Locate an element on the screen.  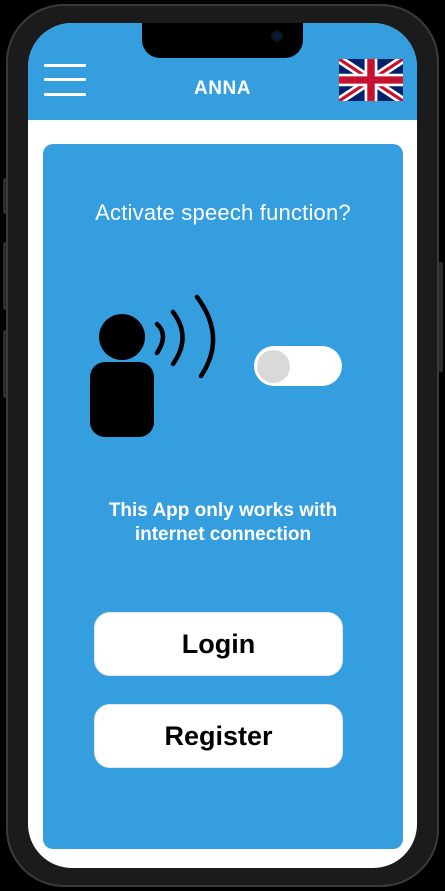
phone-side-button is located at coordinates (441, 317).